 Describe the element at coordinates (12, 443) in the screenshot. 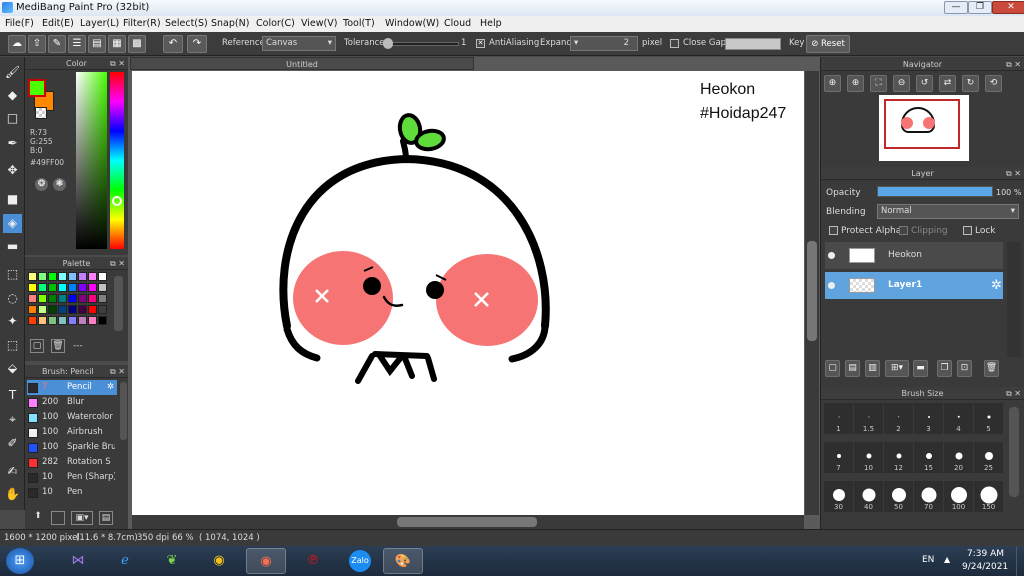

I see `eyedropper-icon: ✐` at that location.